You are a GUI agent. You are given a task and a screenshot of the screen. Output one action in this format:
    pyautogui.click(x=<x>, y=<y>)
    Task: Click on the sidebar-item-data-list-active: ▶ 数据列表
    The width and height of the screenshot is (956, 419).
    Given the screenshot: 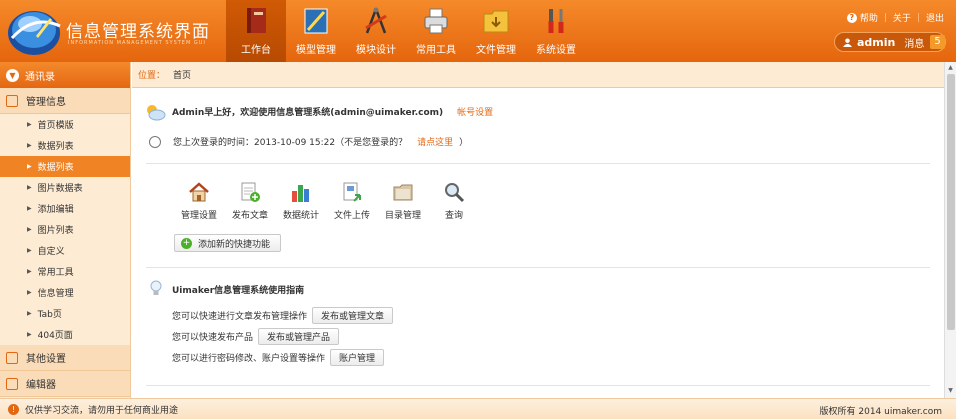 What is the action you would take?
    pyautogui.click(x=65, y=166)
    